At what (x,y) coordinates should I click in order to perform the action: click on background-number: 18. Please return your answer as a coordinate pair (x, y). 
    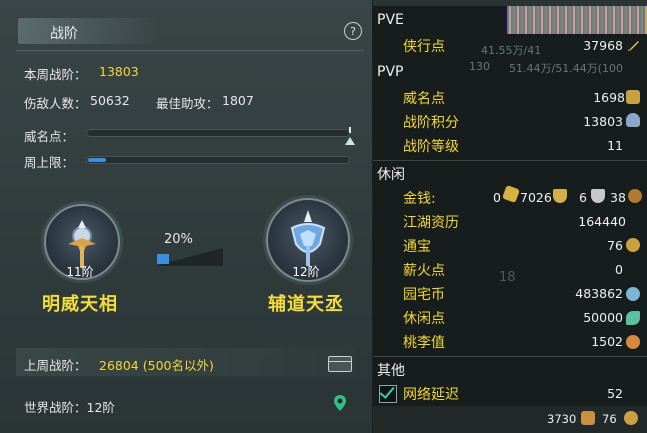
    Looking at the image, I should click on (507, 277).